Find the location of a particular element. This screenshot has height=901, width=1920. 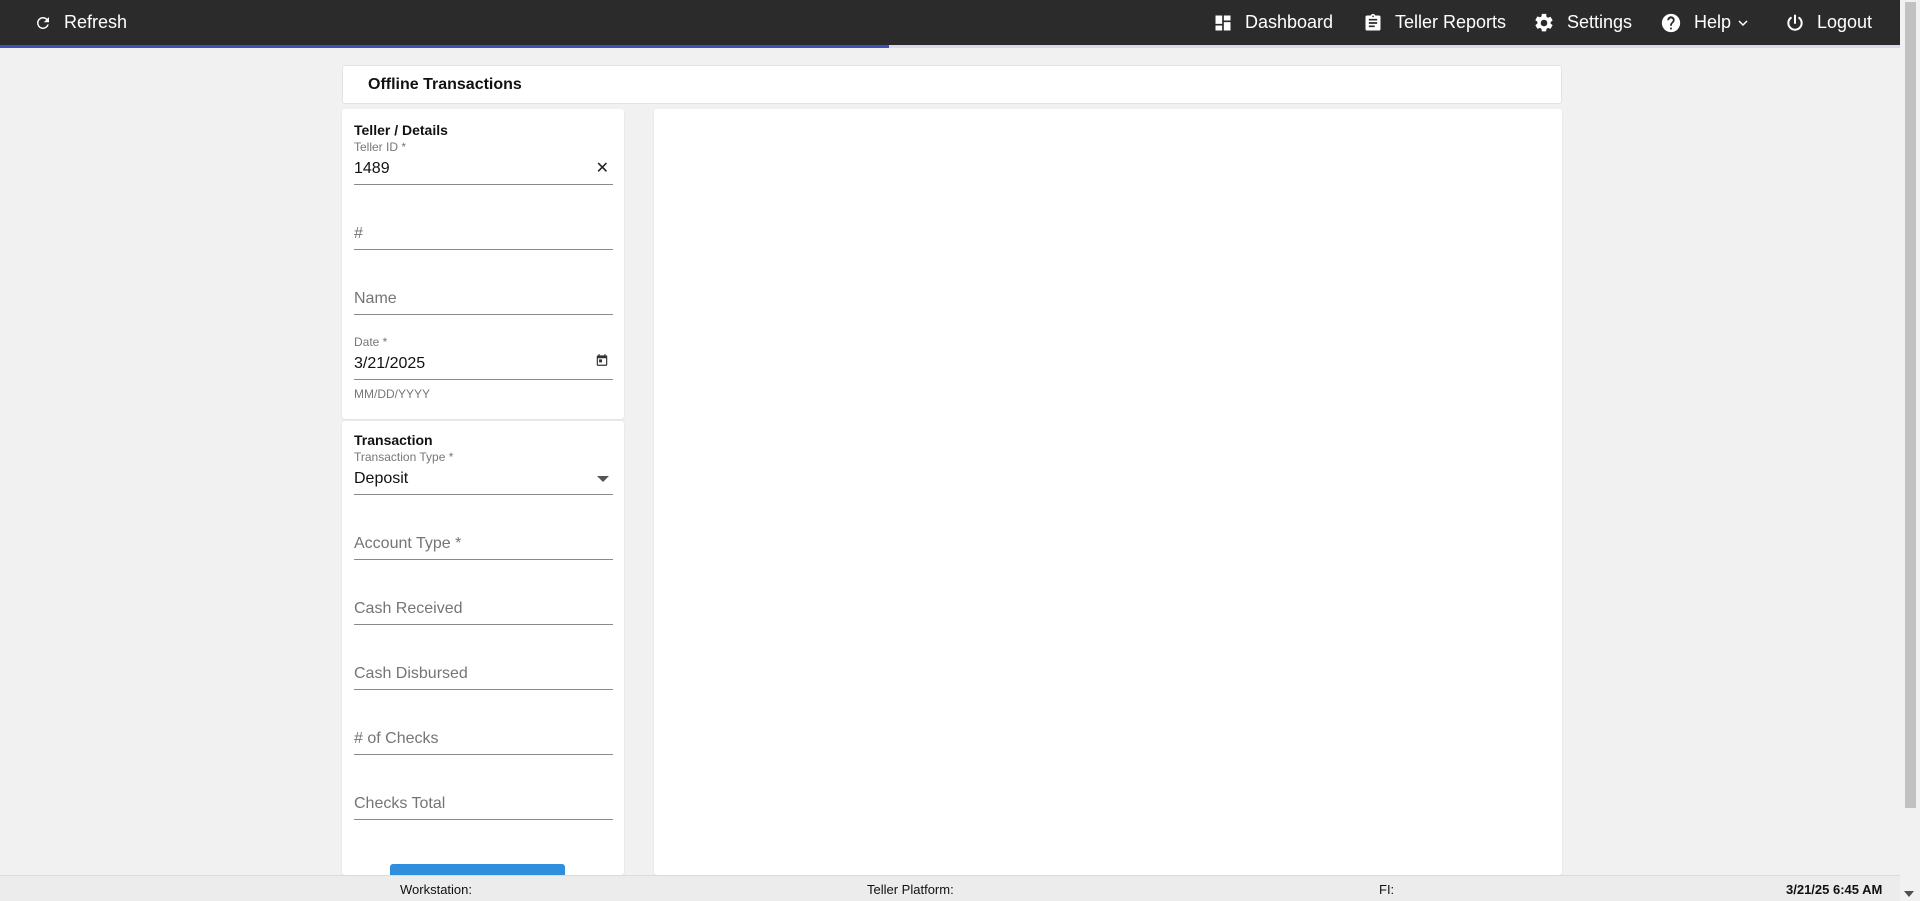

loading-progress-bar is located at coordinates (950, 46).